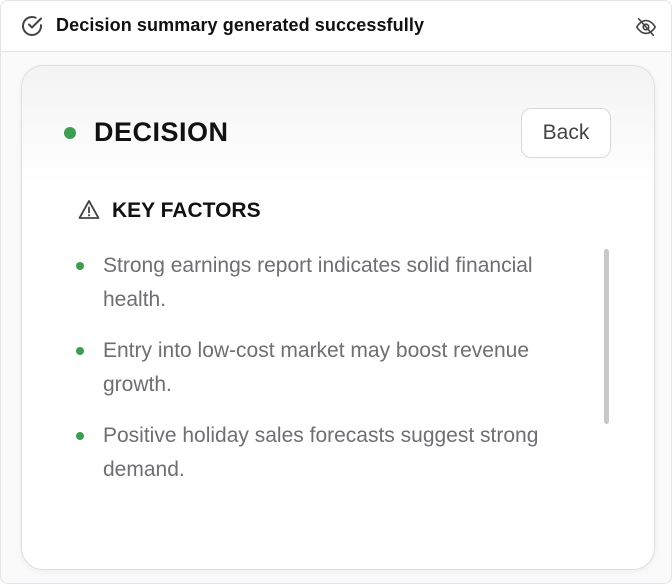 This screenshot has width=672, height=584. I want to click on decision-title: DECISION, so click(161, 132).